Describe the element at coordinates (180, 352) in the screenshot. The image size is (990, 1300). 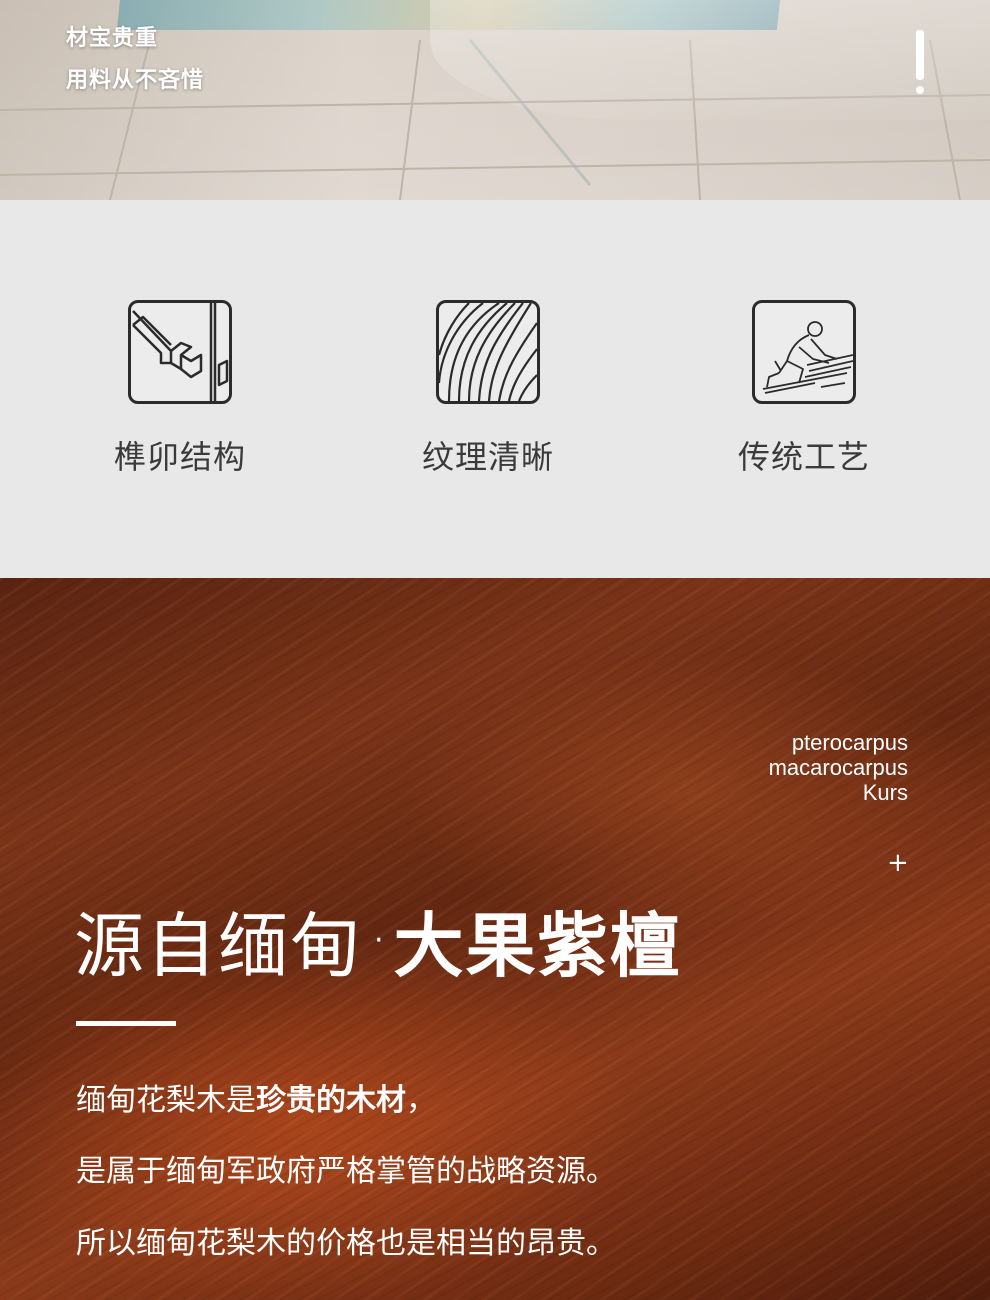
I see `mortise-tenon-icon` at that location.